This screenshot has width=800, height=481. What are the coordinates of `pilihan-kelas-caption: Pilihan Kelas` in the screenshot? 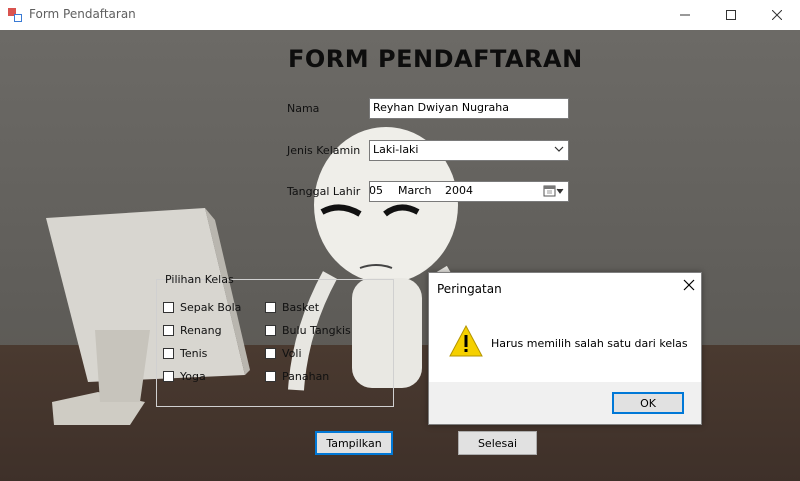 It's located at (199, 279).